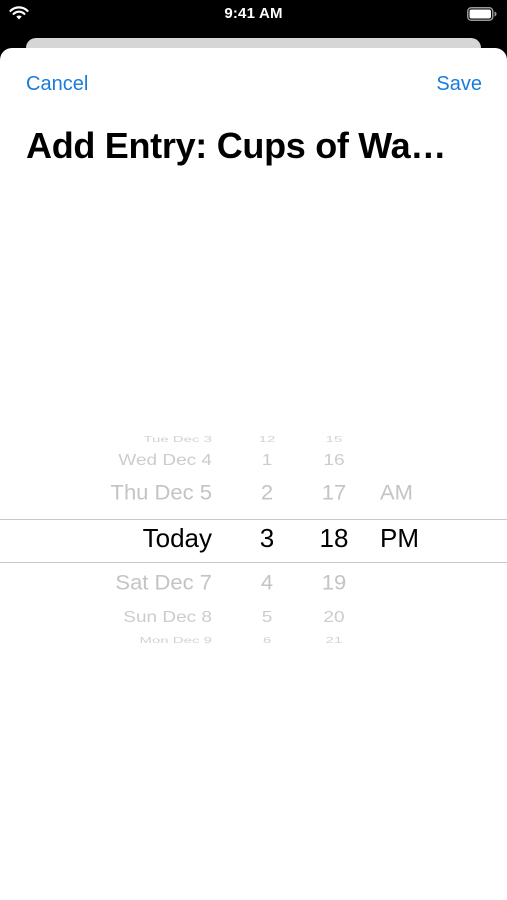 This screenshot has width=507, height=900. Describe the element at coordinates (334, 439) in the screenshot. I see `minute-option: 15` at that location.